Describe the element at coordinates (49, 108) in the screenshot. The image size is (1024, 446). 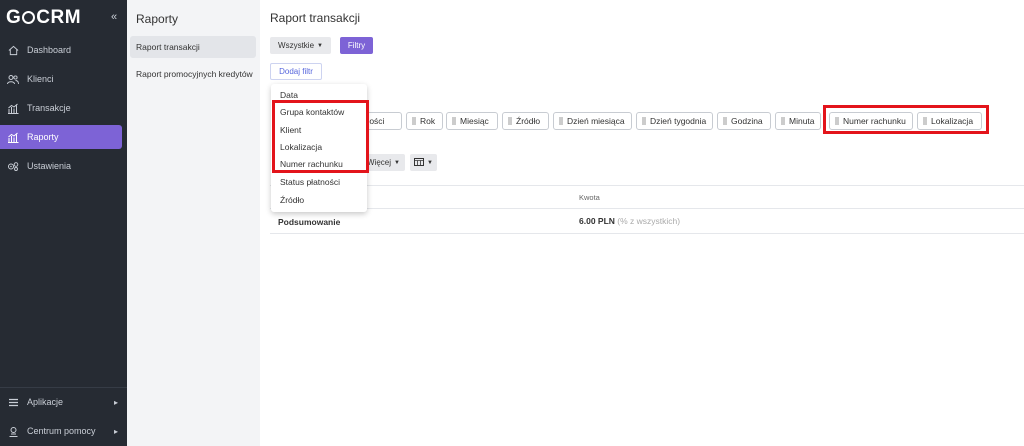
I see `sidebar-item-label: Transakcje` at that location.